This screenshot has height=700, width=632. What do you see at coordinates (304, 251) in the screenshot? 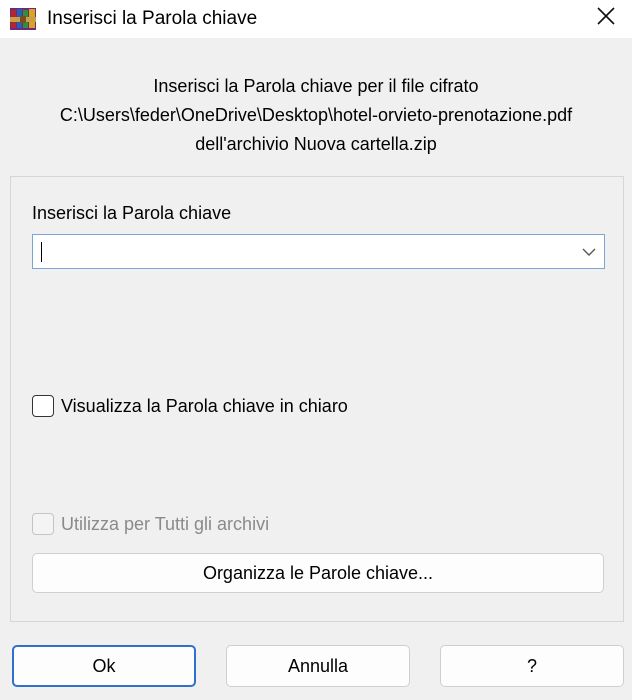
I see `password-input` at bounding box center [304, 251].